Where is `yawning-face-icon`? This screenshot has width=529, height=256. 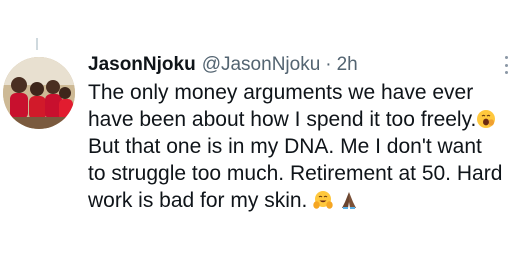 yawning-face-icon is located at coordinates (486, 119).